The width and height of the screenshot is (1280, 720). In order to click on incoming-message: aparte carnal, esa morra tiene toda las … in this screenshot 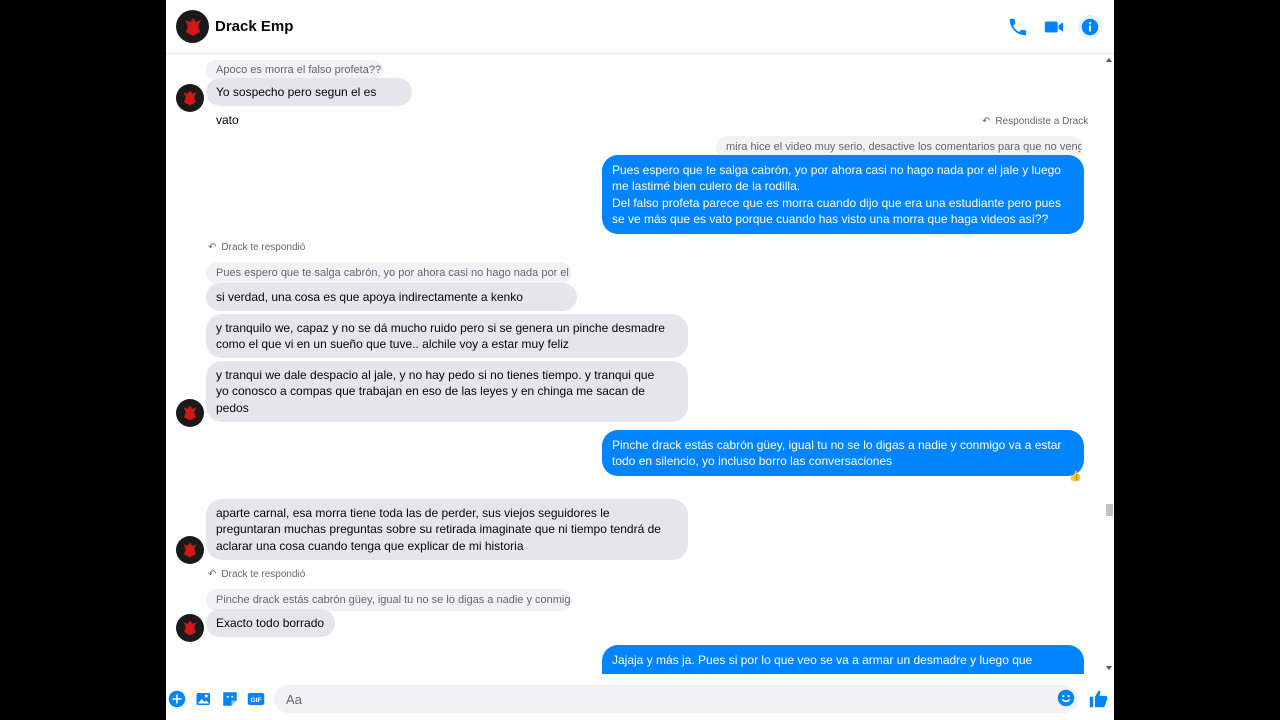, I will do `click(447, 529)`.